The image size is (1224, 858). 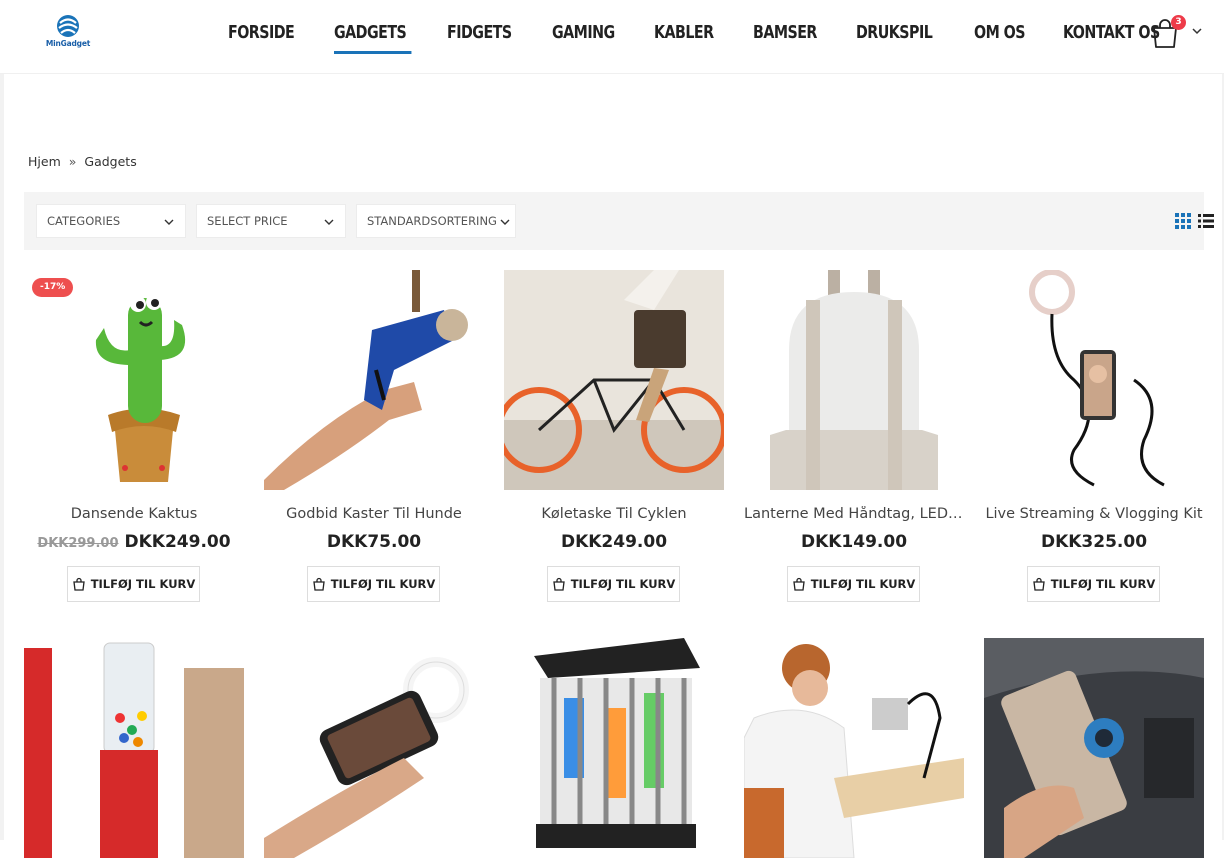 What do you see at coordinates (1111, 35) in the screenshot?
I see `nav-item-kontakt-os: KONTAKT OS` at bounding box center [1111, 35].